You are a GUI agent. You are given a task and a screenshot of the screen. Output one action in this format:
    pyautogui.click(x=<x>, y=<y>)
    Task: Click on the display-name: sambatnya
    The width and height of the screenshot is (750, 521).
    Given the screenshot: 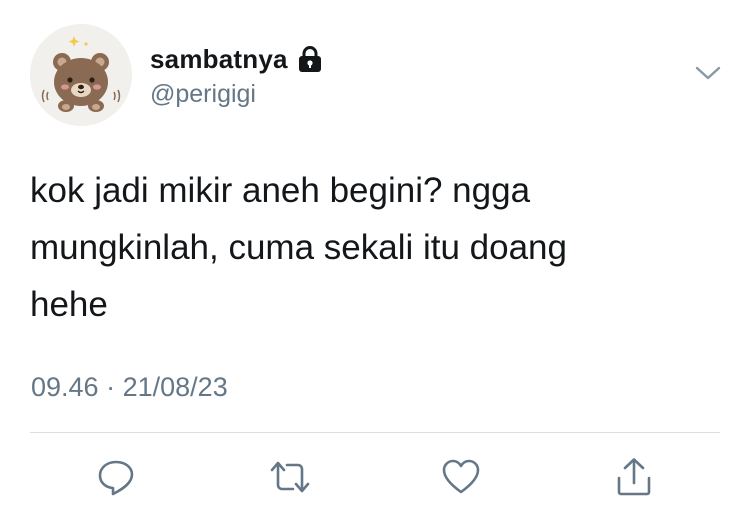 What is the action you would take?
    pyautogui.click(x=219, y=59)
    